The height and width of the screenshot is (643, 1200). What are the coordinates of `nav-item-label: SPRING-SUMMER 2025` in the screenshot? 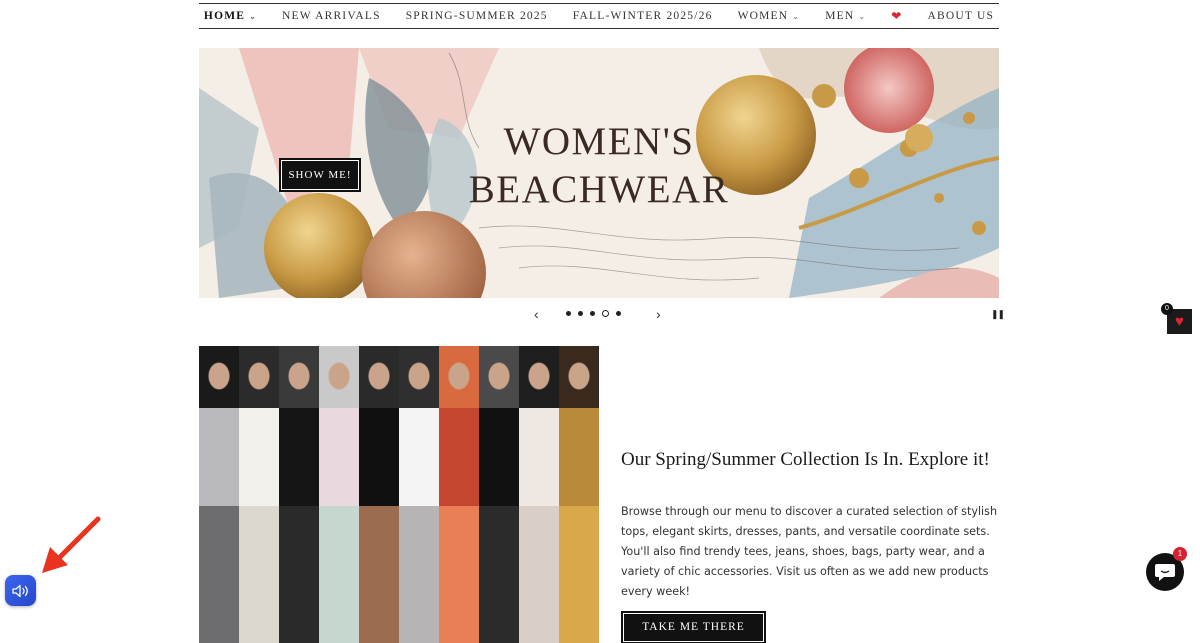 It's located at (476, 16).